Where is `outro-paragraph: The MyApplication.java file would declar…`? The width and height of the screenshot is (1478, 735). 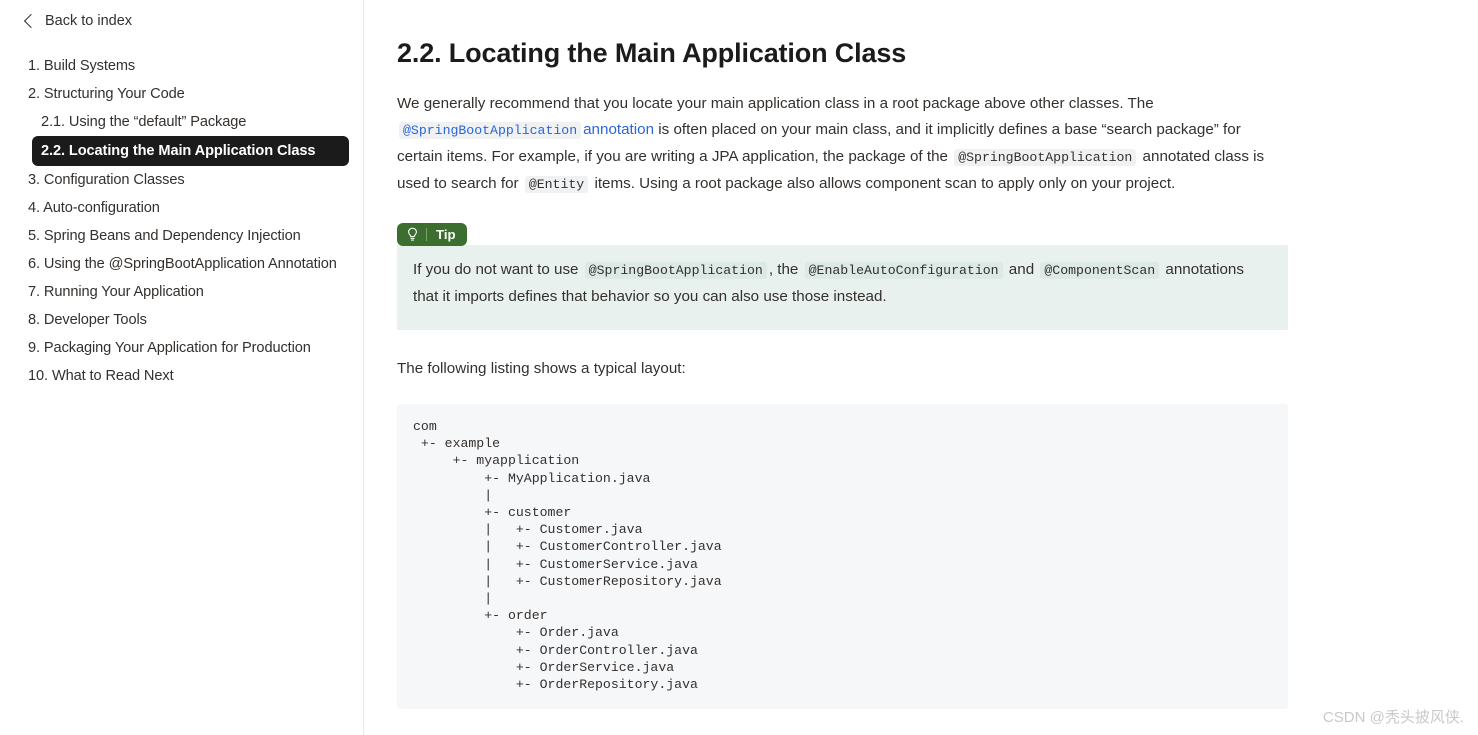 outro-paragraph: The MyApplication.java file would declar… is located at coordinates (842, 733).